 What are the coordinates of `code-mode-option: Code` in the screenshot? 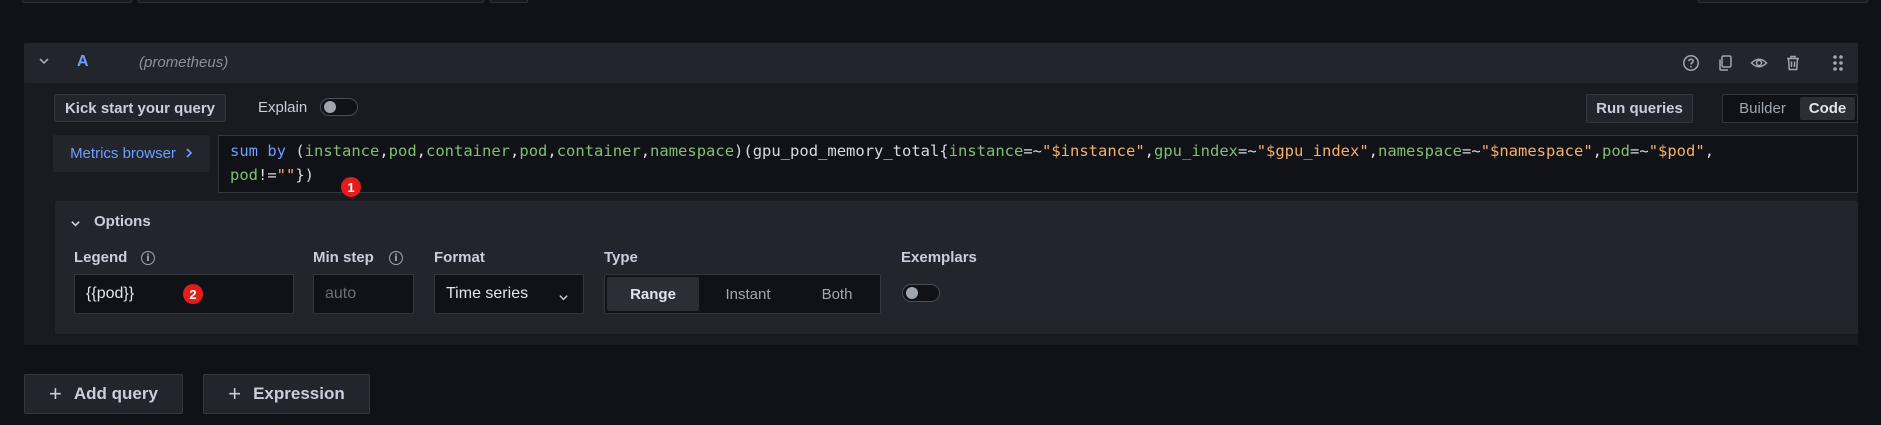 It's located at (1827, 108).